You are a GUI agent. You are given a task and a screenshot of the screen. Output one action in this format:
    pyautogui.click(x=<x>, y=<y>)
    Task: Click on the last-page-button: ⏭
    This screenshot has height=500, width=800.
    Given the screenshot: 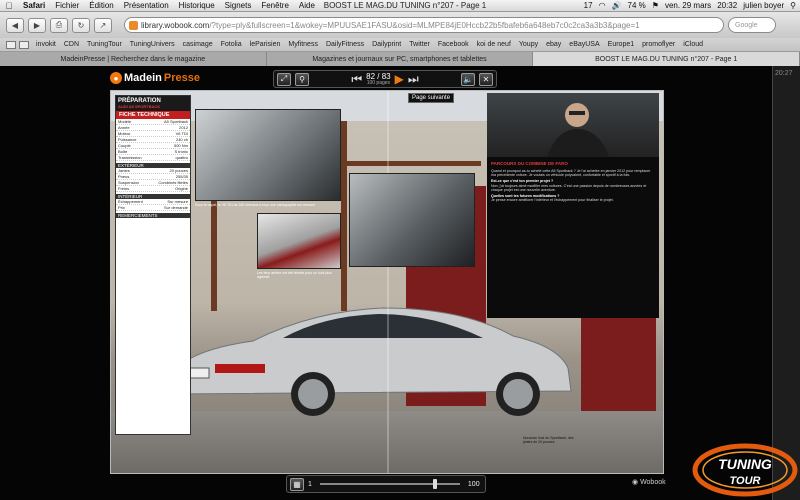 What is the action you would take?
    pyautogui.click(x=413, y=79)
    